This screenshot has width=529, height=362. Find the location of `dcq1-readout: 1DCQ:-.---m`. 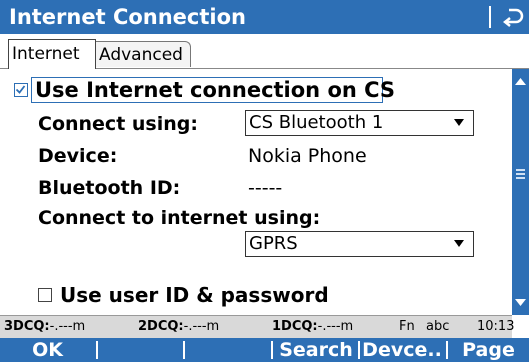

dcq1-readout: 1DCQ:-.---m is located at coordinates (312, 327).